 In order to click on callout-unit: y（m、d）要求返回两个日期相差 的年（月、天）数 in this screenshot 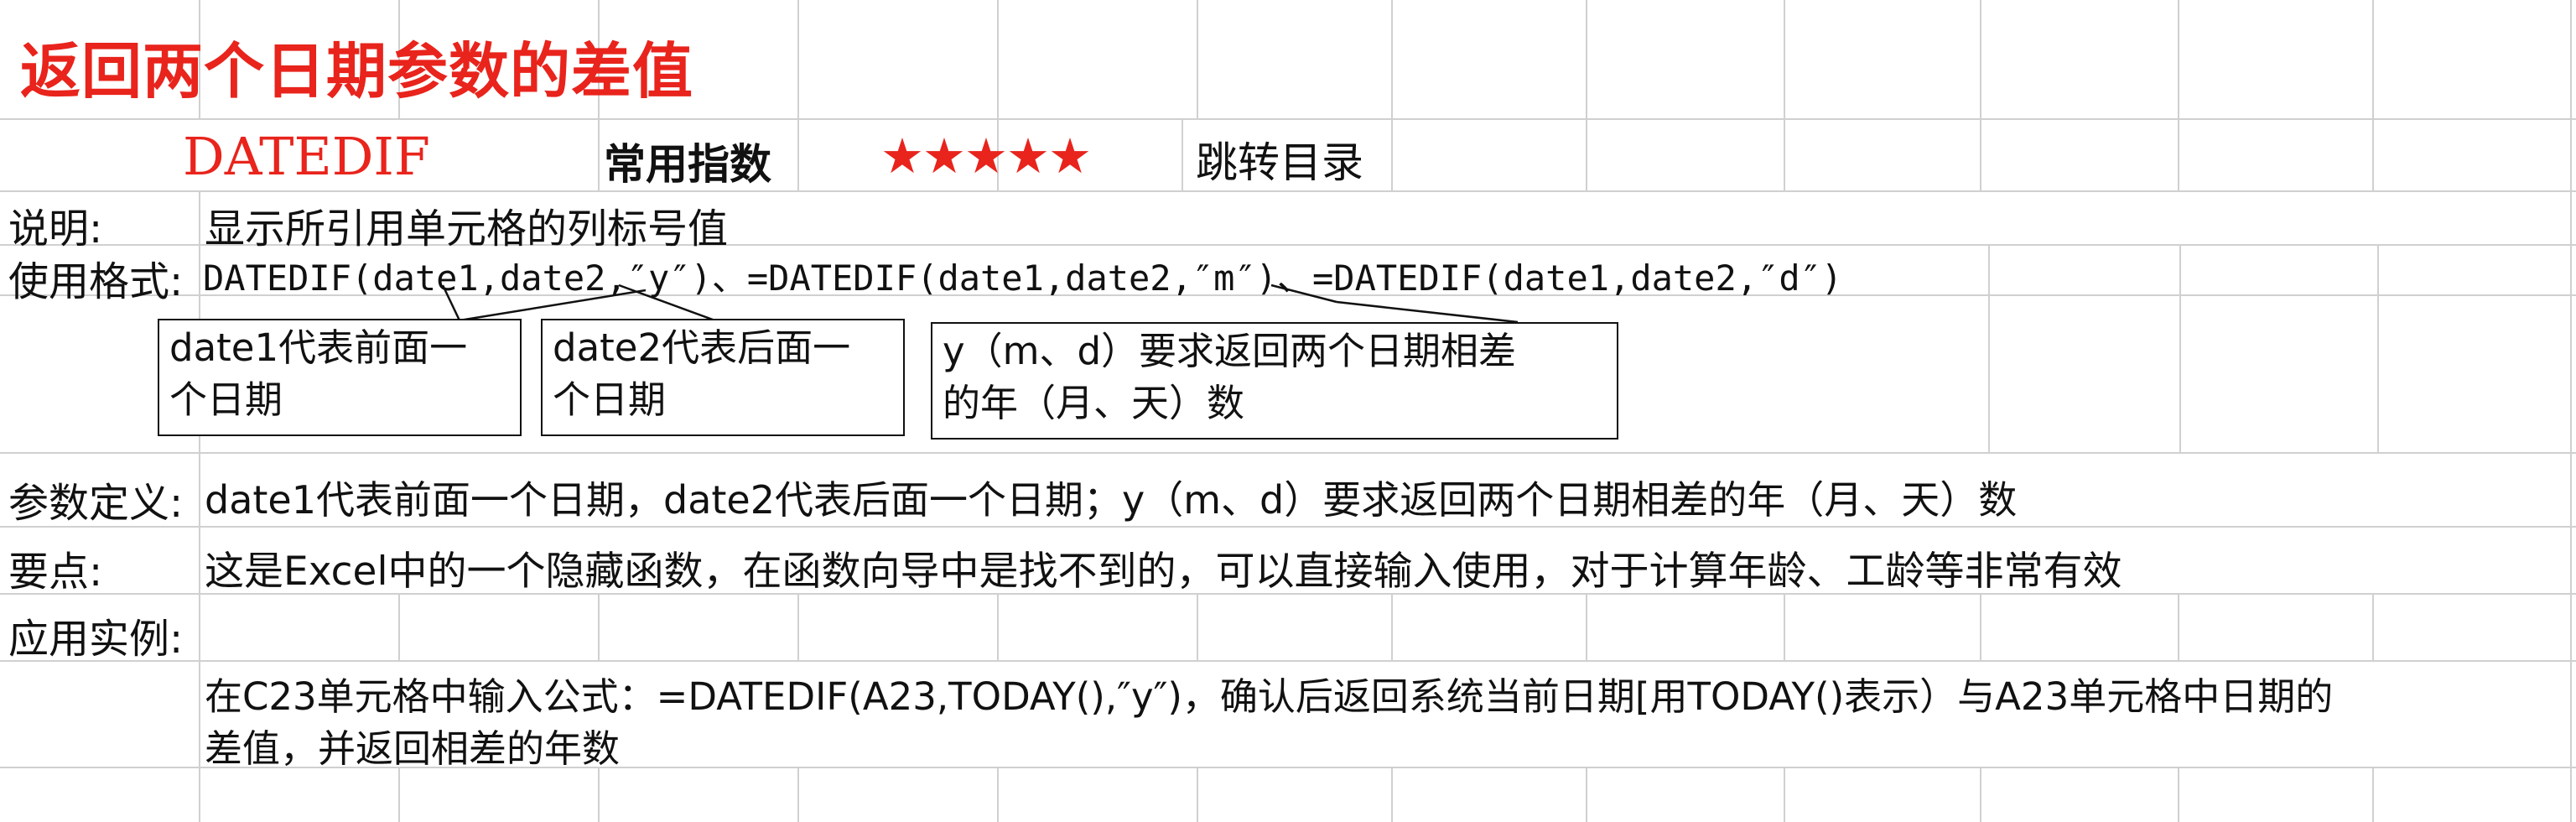, I will do `click(1274, 381)`.